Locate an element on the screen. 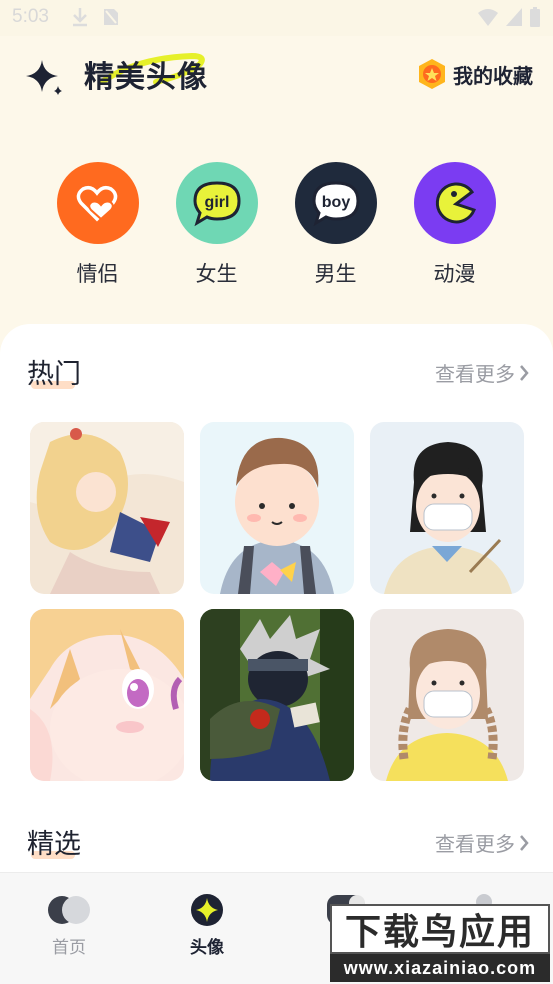  nav-avatar: 头像 is located at coordinates (207, 925).